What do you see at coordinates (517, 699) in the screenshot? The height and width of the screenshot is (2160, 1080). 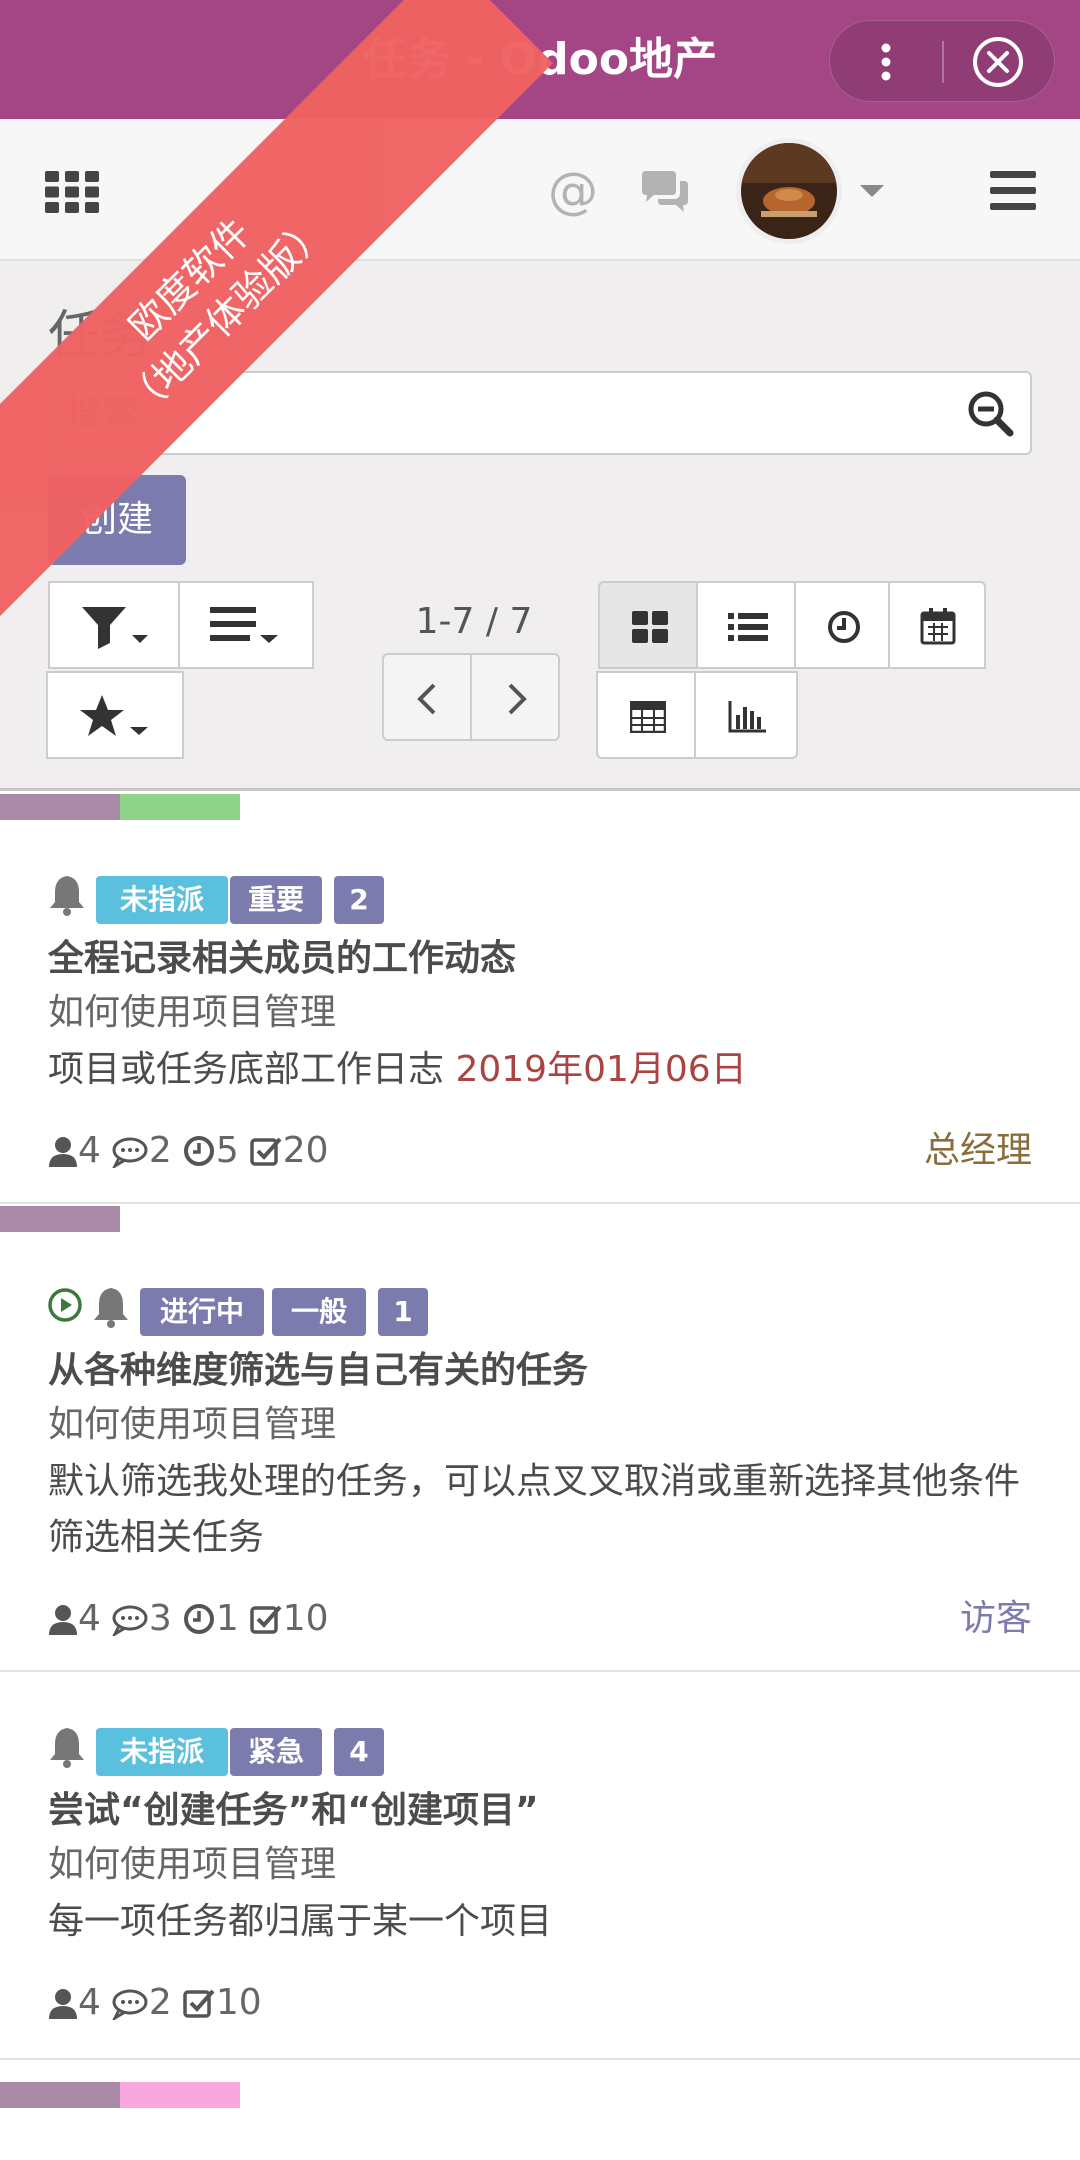 I see `chevron-right-icon` at bounding box center [517, 699].